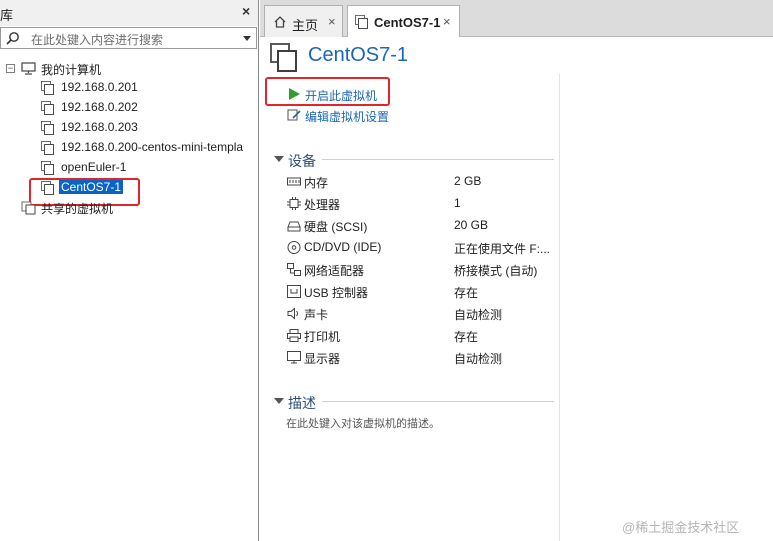  Describe the element at coordinates (99, 87) in the screenshot. I see `tree-vm-label: 192.168.0.201` at that location.